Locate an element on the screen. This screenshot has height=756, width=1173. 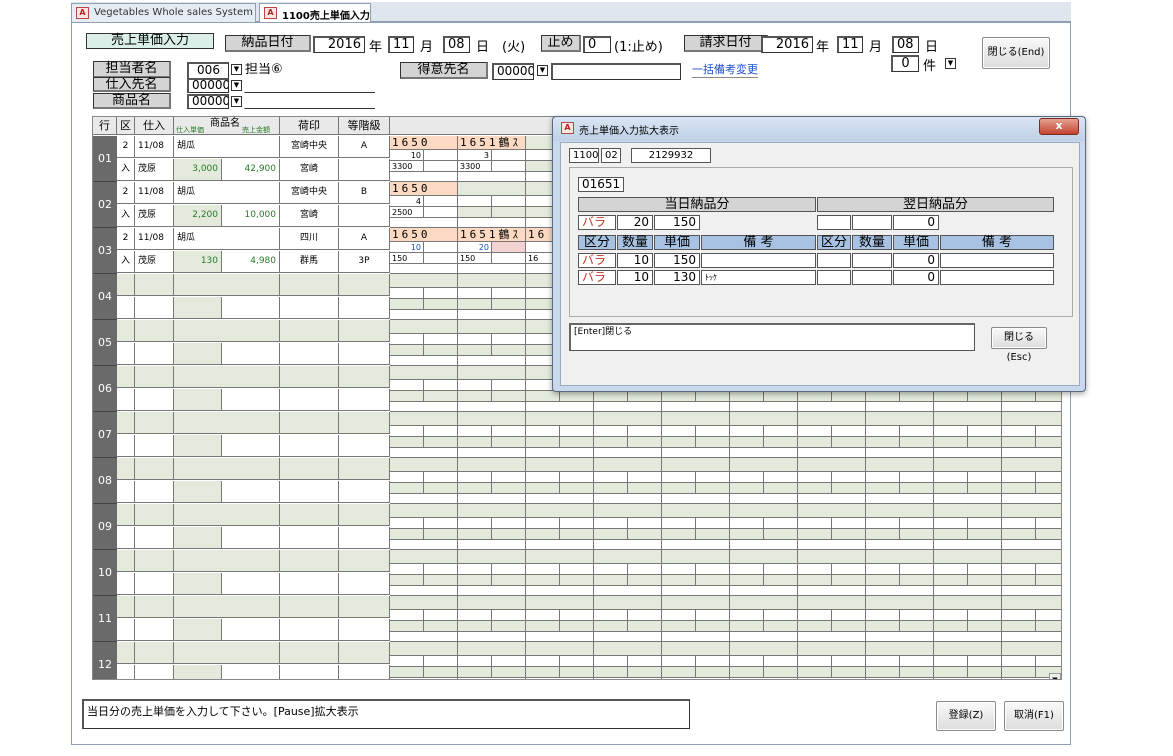
customer-name-field is located at coordinates (616, 71).